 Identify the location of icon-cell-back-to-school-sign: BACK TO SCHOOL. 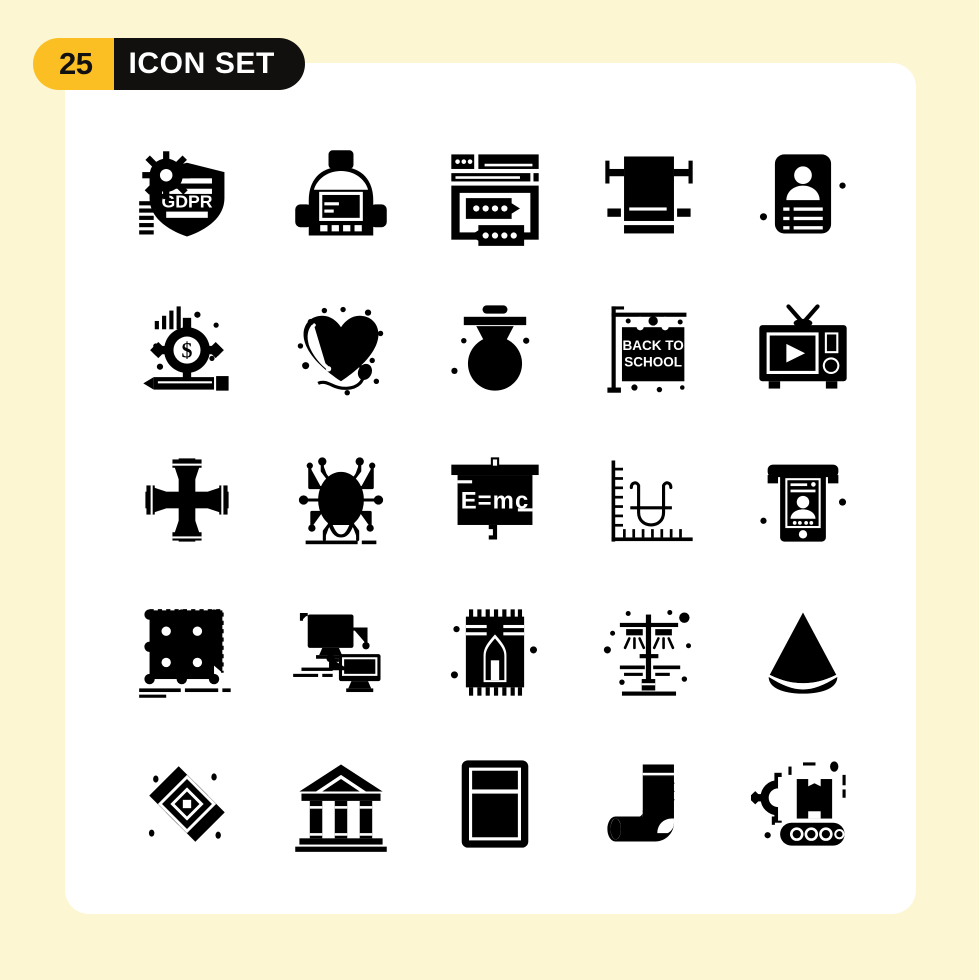
(649, 348).